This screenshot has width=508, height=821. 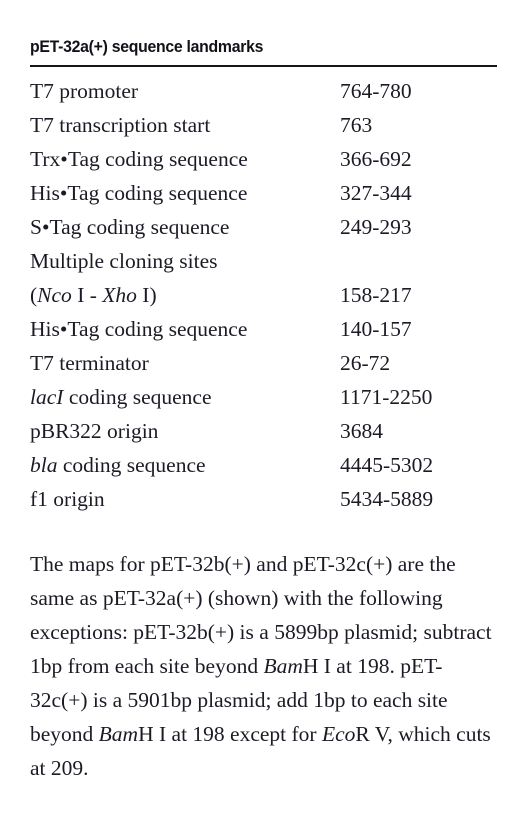 What do you see at coordinates (386, 397) in the screenshot?
I see `landmark-position: 1171-2250` at bounding box center [386, 397].